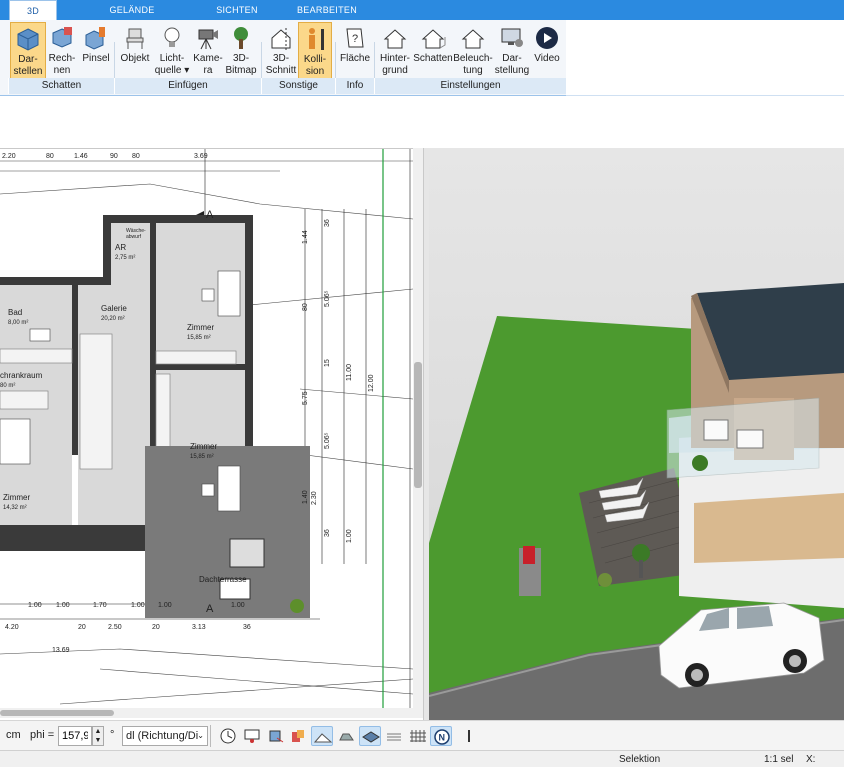 The height and width of the screenshot is (767, 844). What do you see at coordinates (28, 71) in the screenshot?
I see `render-label-2: stellen` at bounding box center [28, 71].